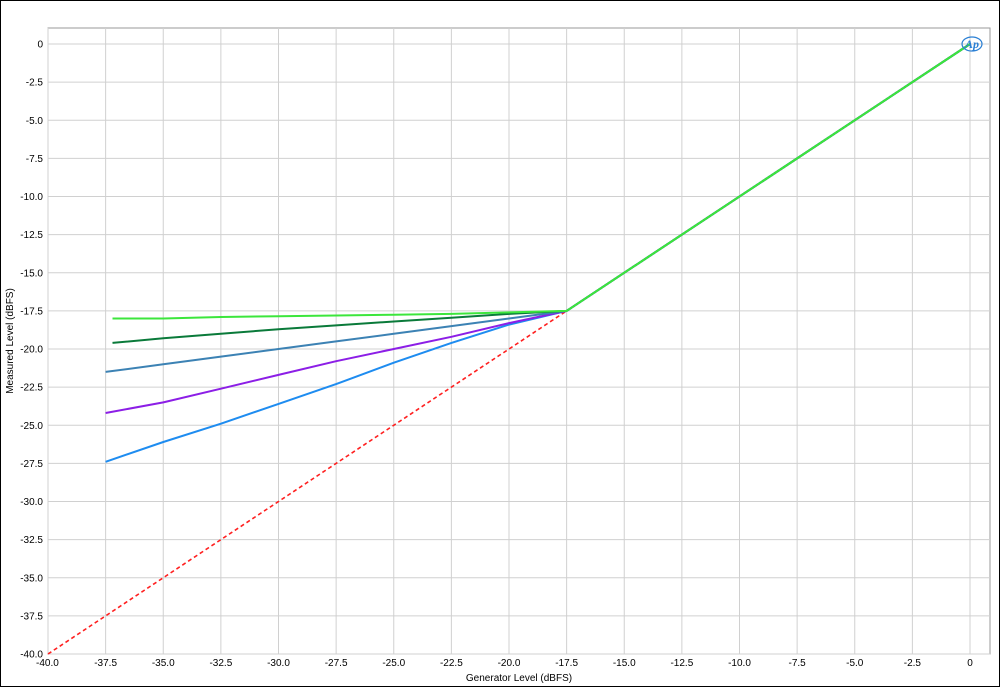  What do you see at coordinates (35, 121) in the screenshot?
I see `y-tick-label: -5.0` at bounding box center [35, 121].